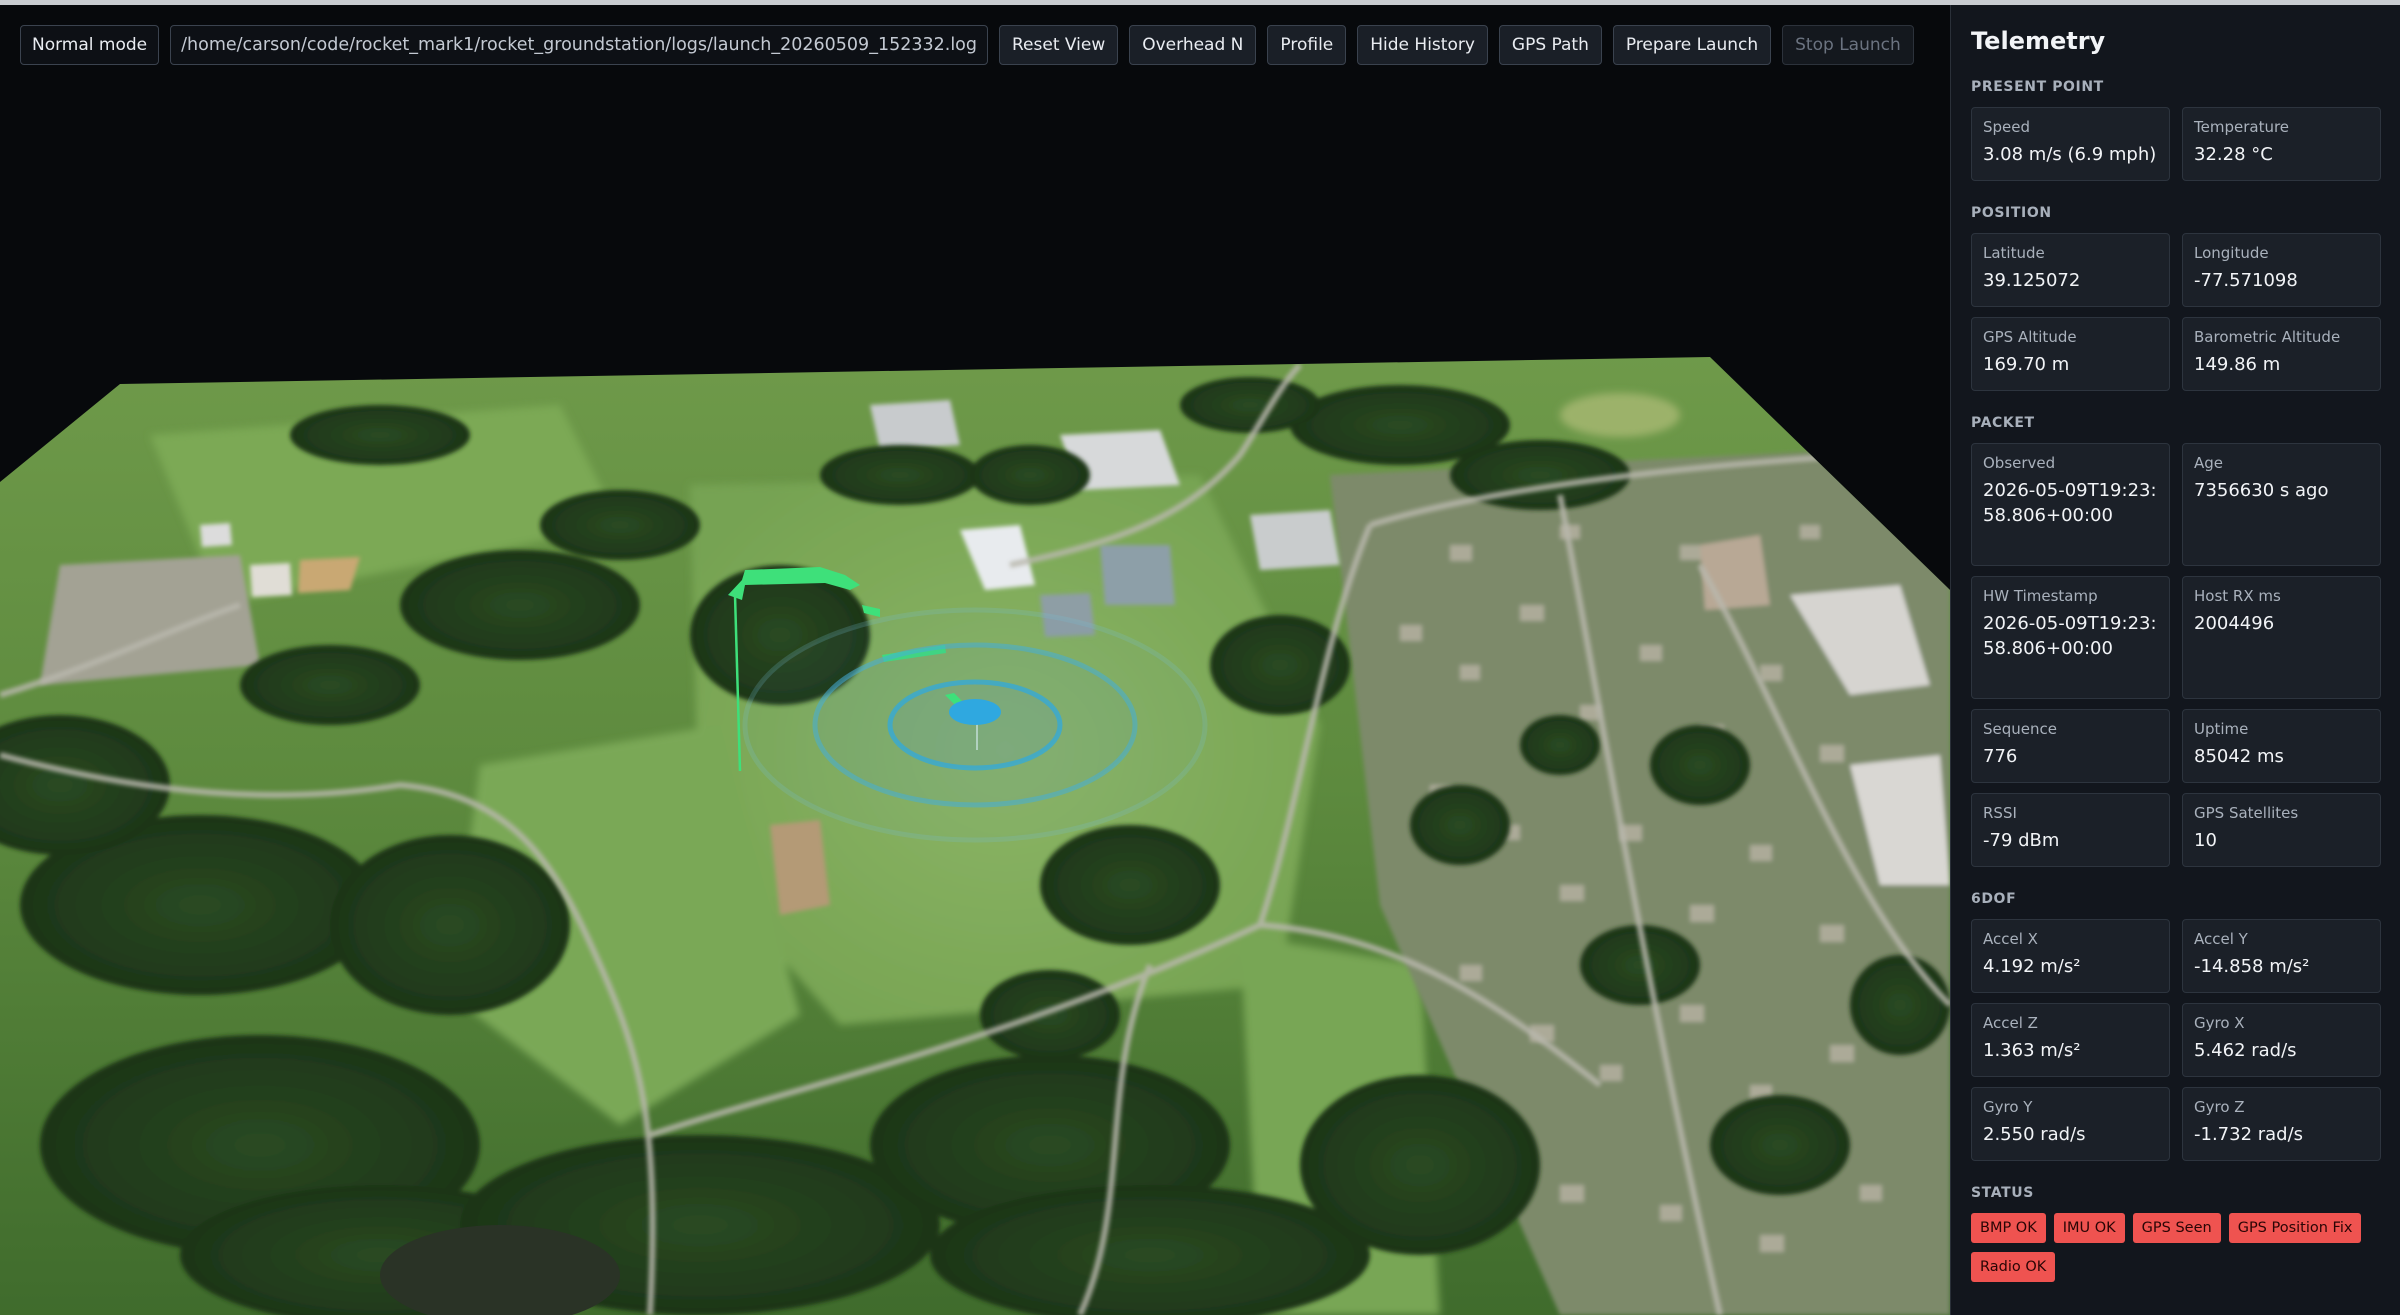 The height and width of the screenshot is (1315, 2400). What do you see at coordinates (1200, 2) in the screenshot?
I see `window-top-strip` at bounding box center [1200, 2].